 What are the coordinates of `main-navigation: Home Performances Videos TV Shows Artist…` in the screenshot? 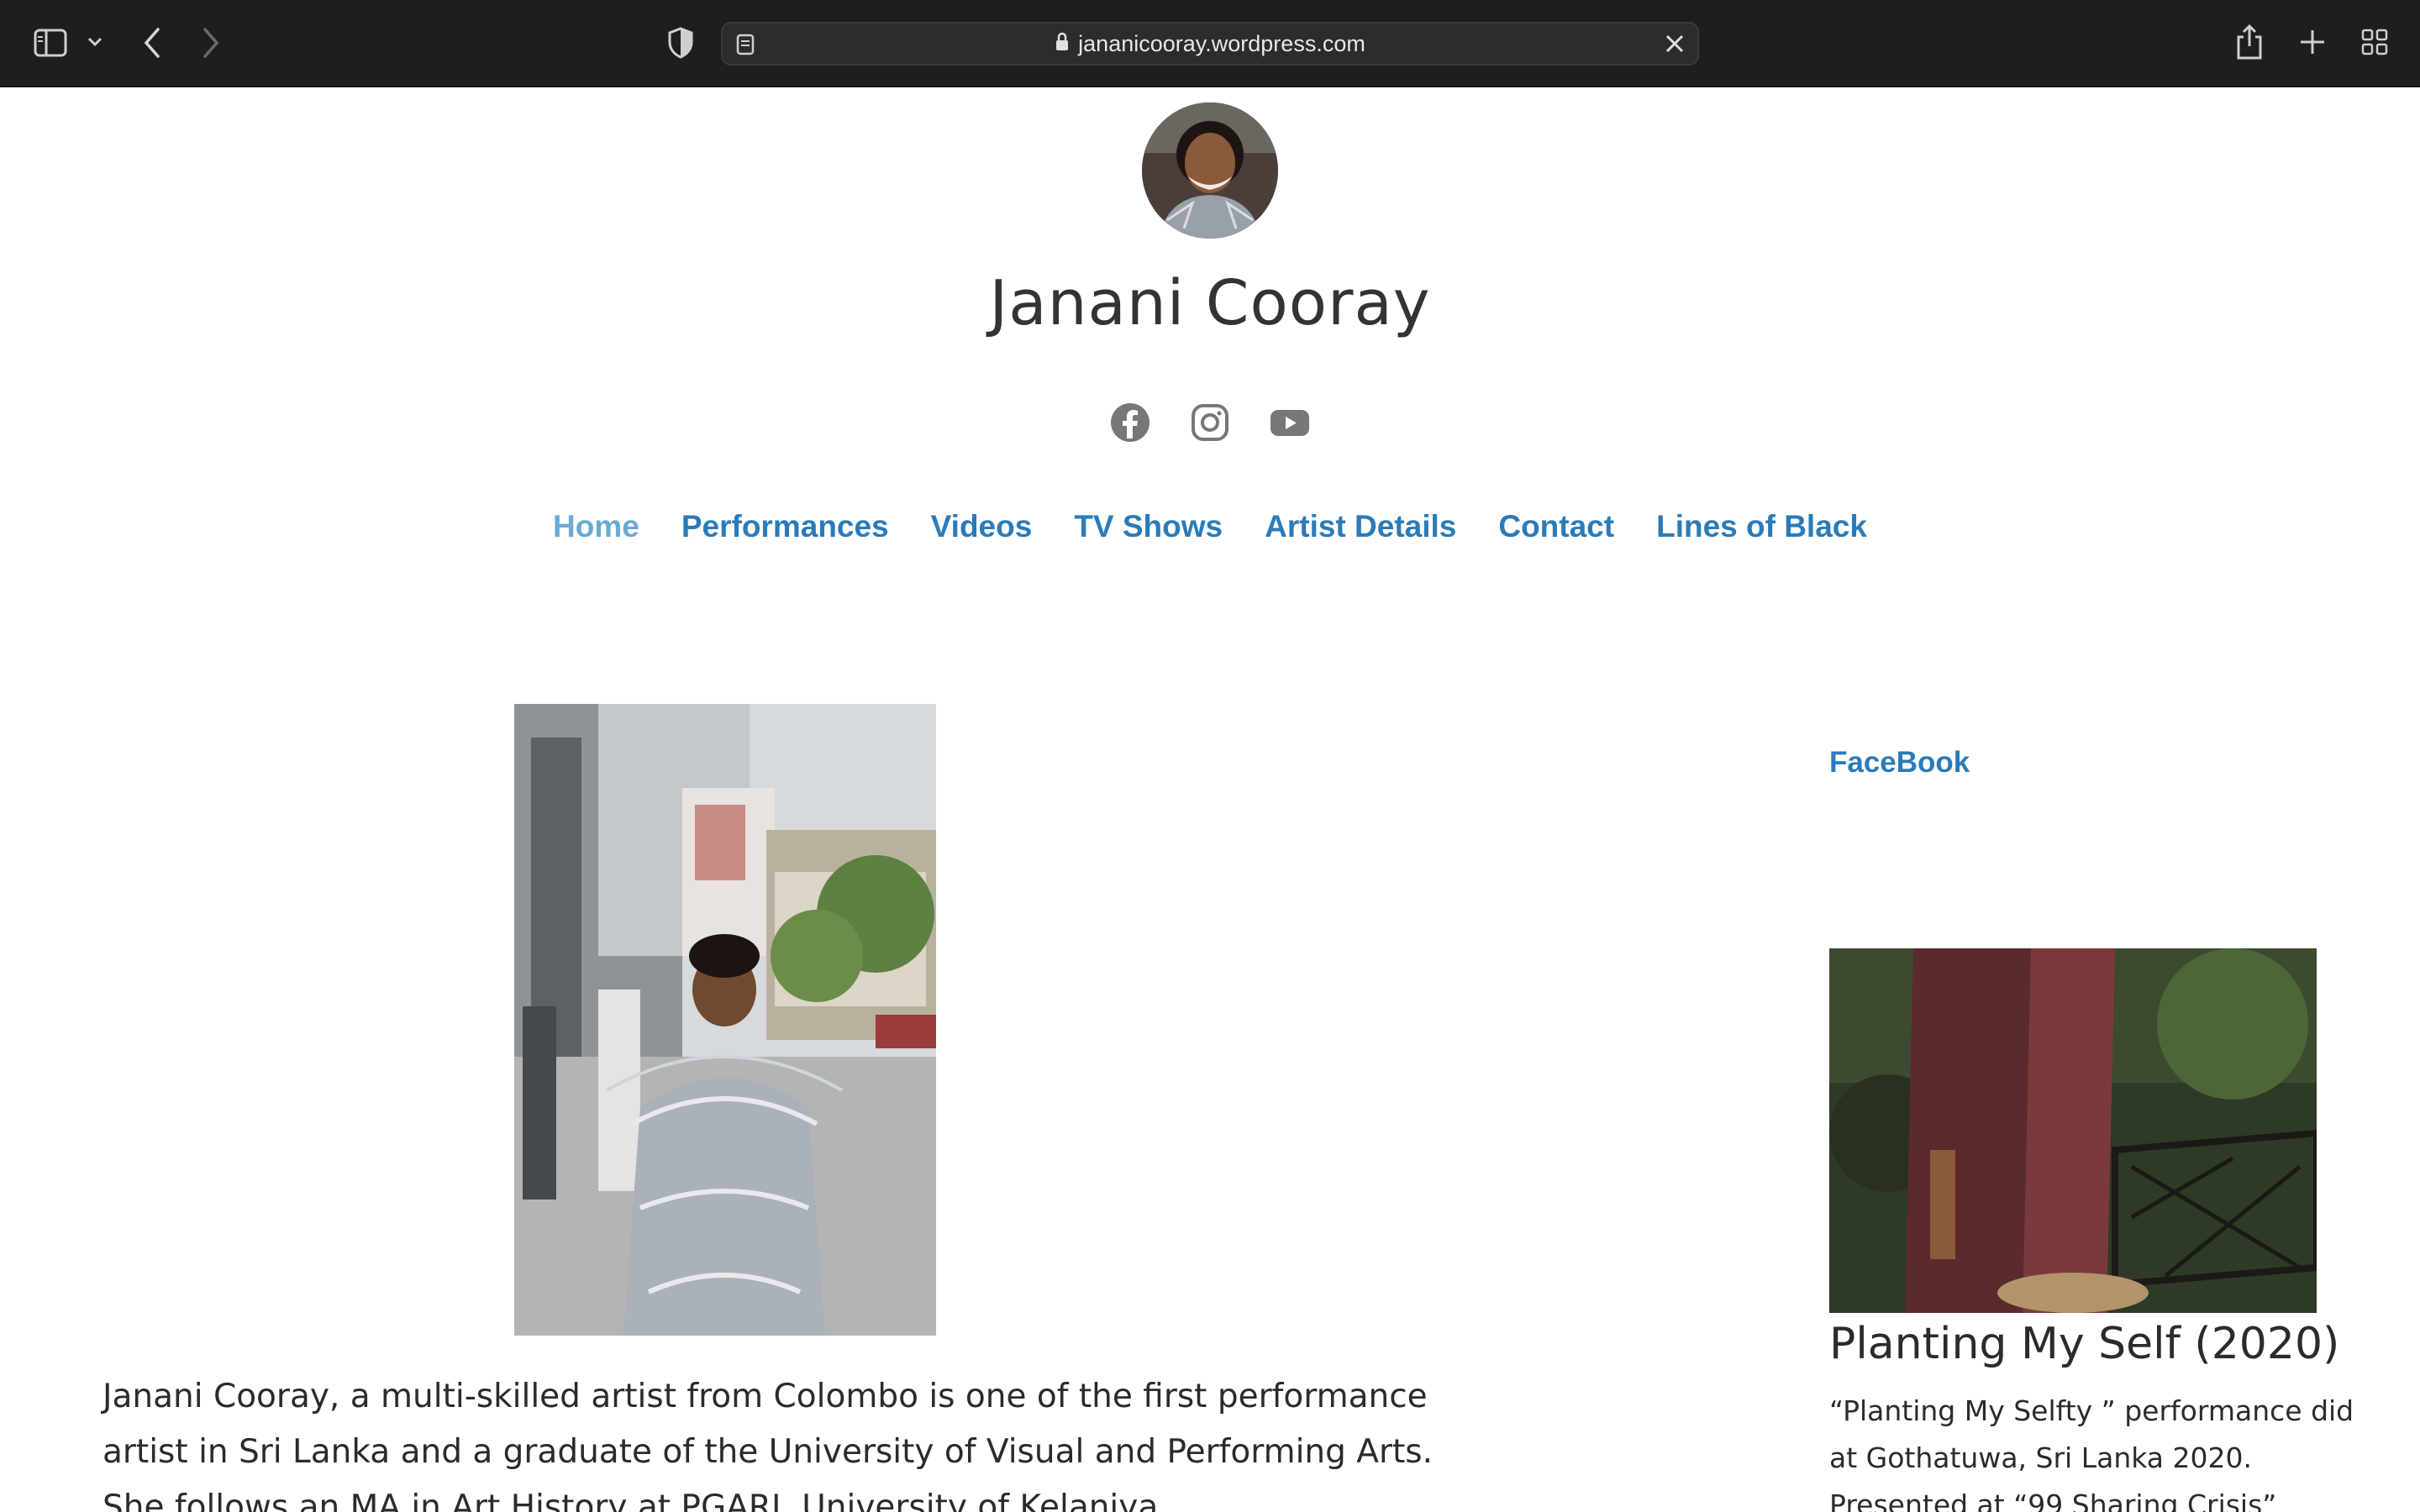 It's located at (1210, 526).